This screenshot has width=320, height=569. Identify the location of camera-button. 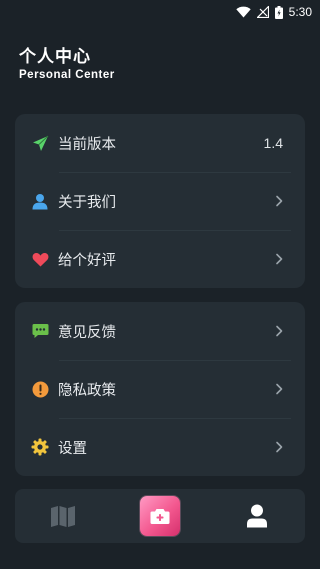
(159, 516).